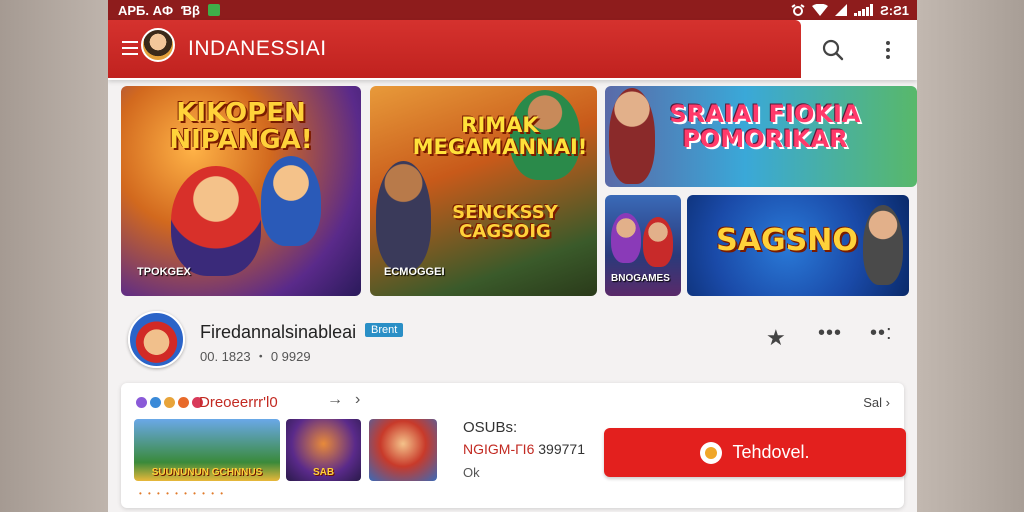 This screenshot has width=1024, height=512. I want to click on app-bar-brand: INDANESSIAI, so click(454, 49).